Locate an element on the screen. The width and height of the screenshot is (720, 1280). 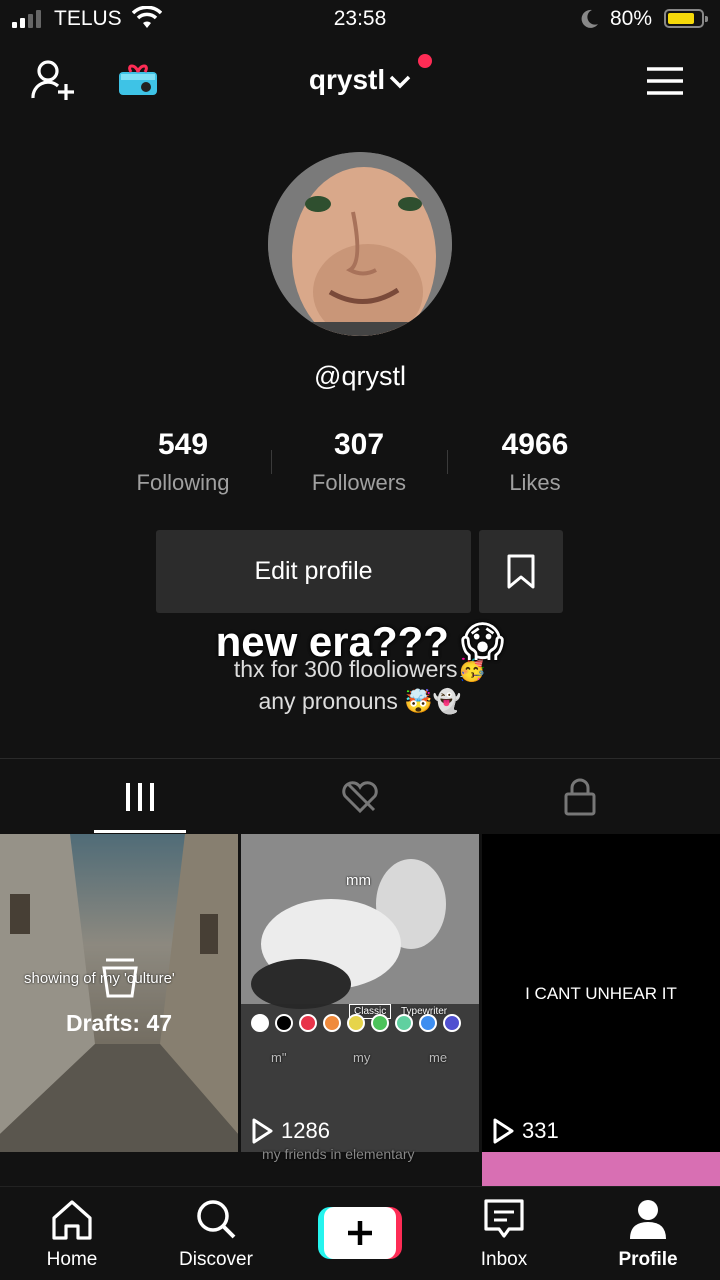
video-thumbnail: I CANT UNHEAR IT 331 is located at coordinates (601, 993).